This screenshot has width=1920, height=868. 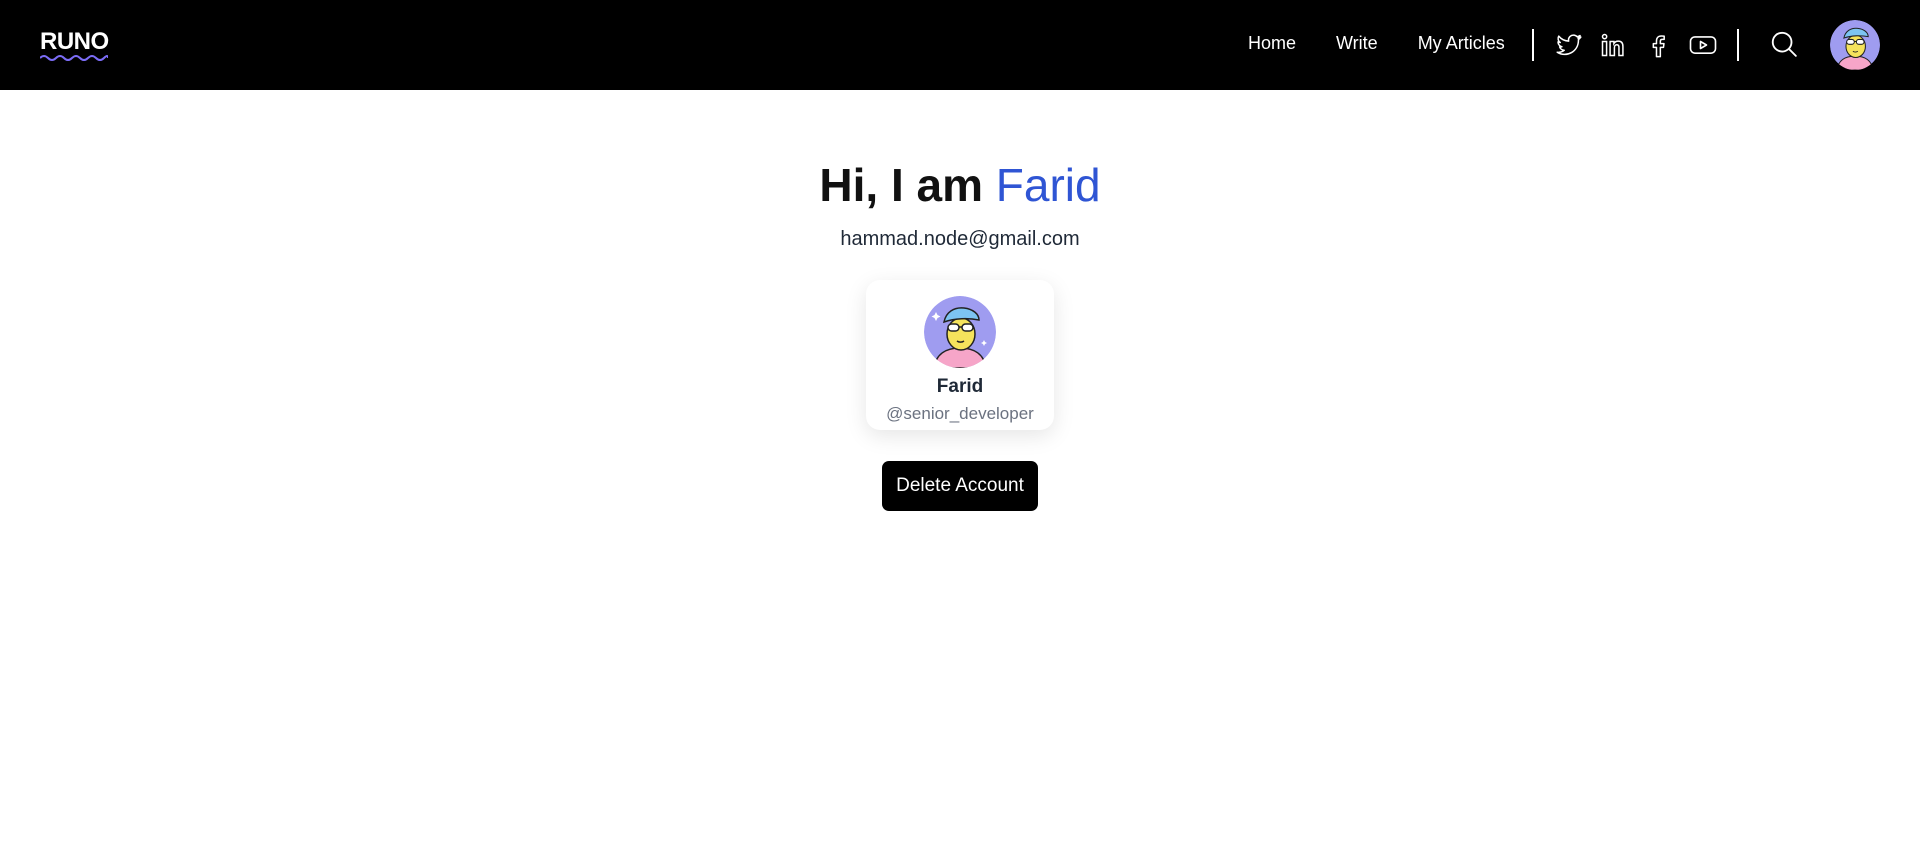 I want to click on user-avatar, so click(x=1855, y=45).